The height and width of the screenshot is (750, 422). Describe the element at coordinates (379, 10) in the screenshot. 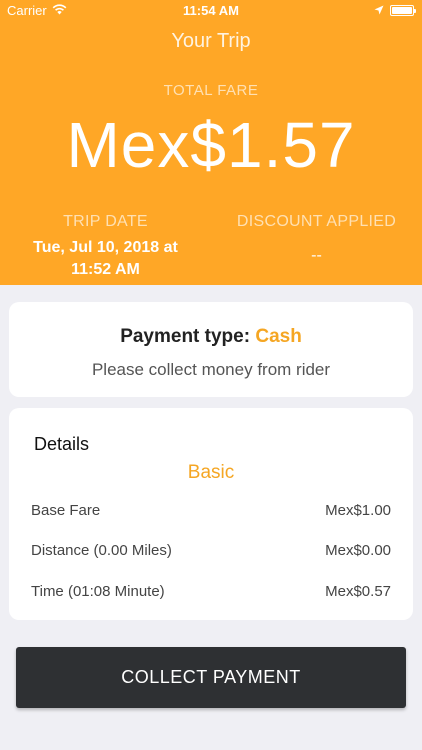

I see `location-arrow-icon` at that location.